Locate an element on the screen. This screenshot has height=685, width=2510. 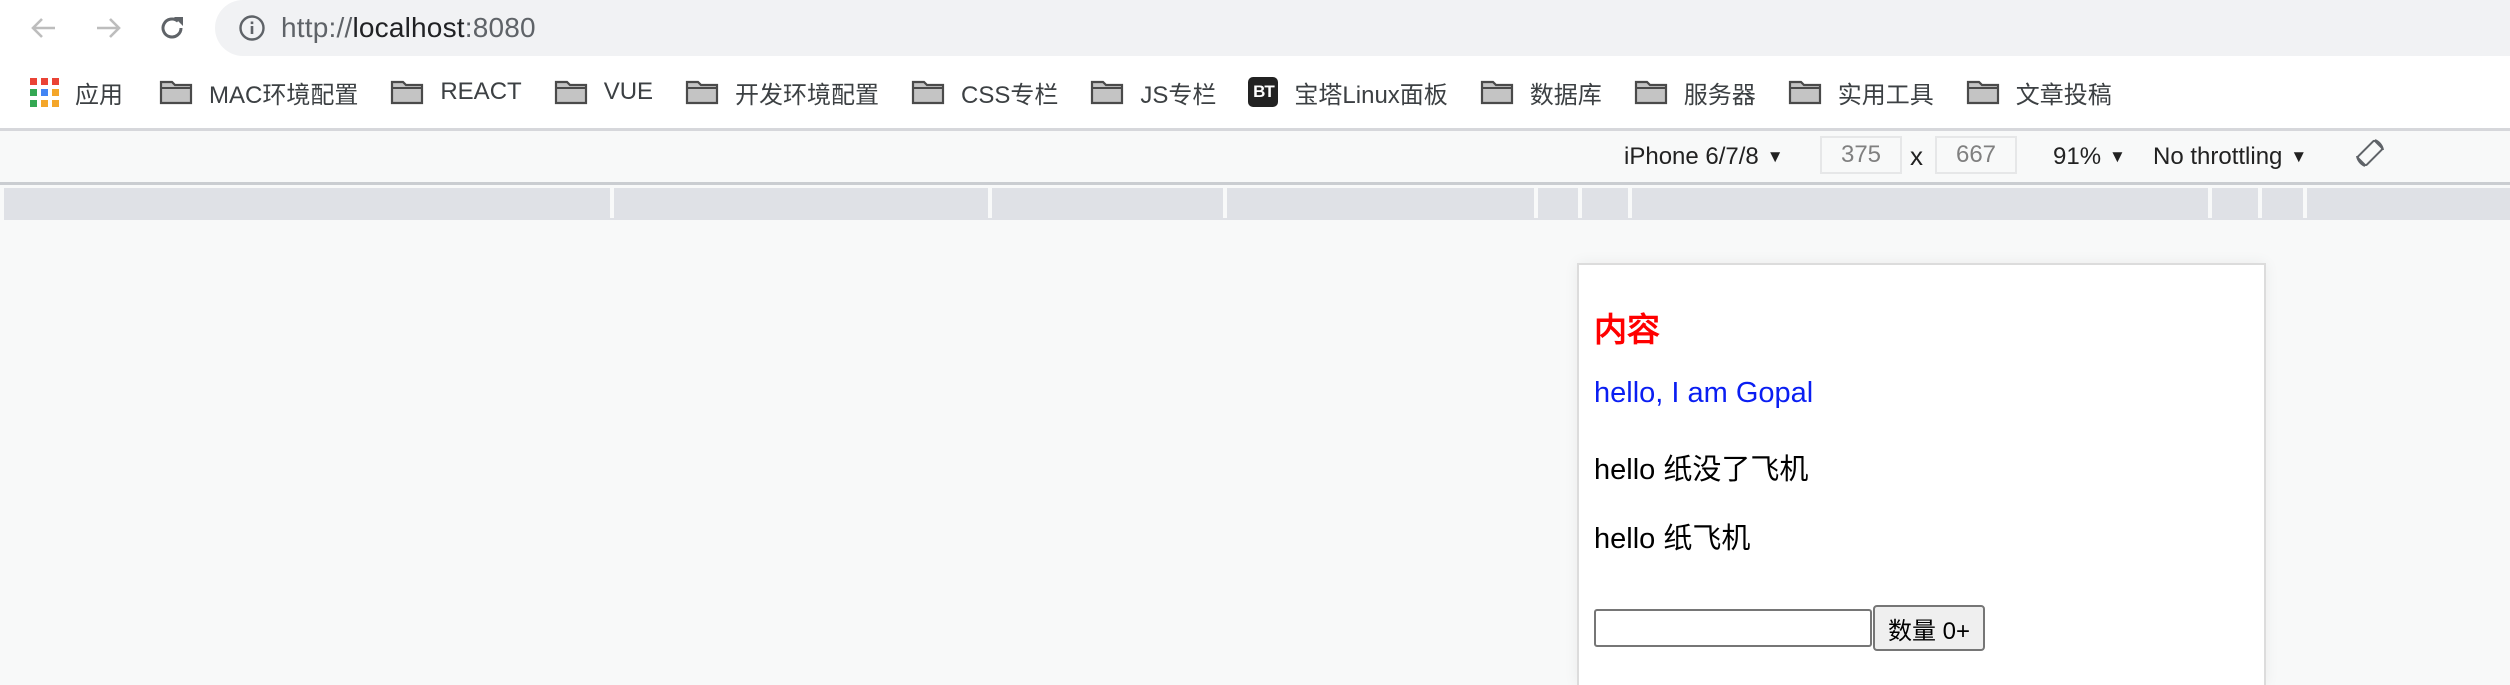
bookmark-label: VUE is located at coordinates (628, 91).